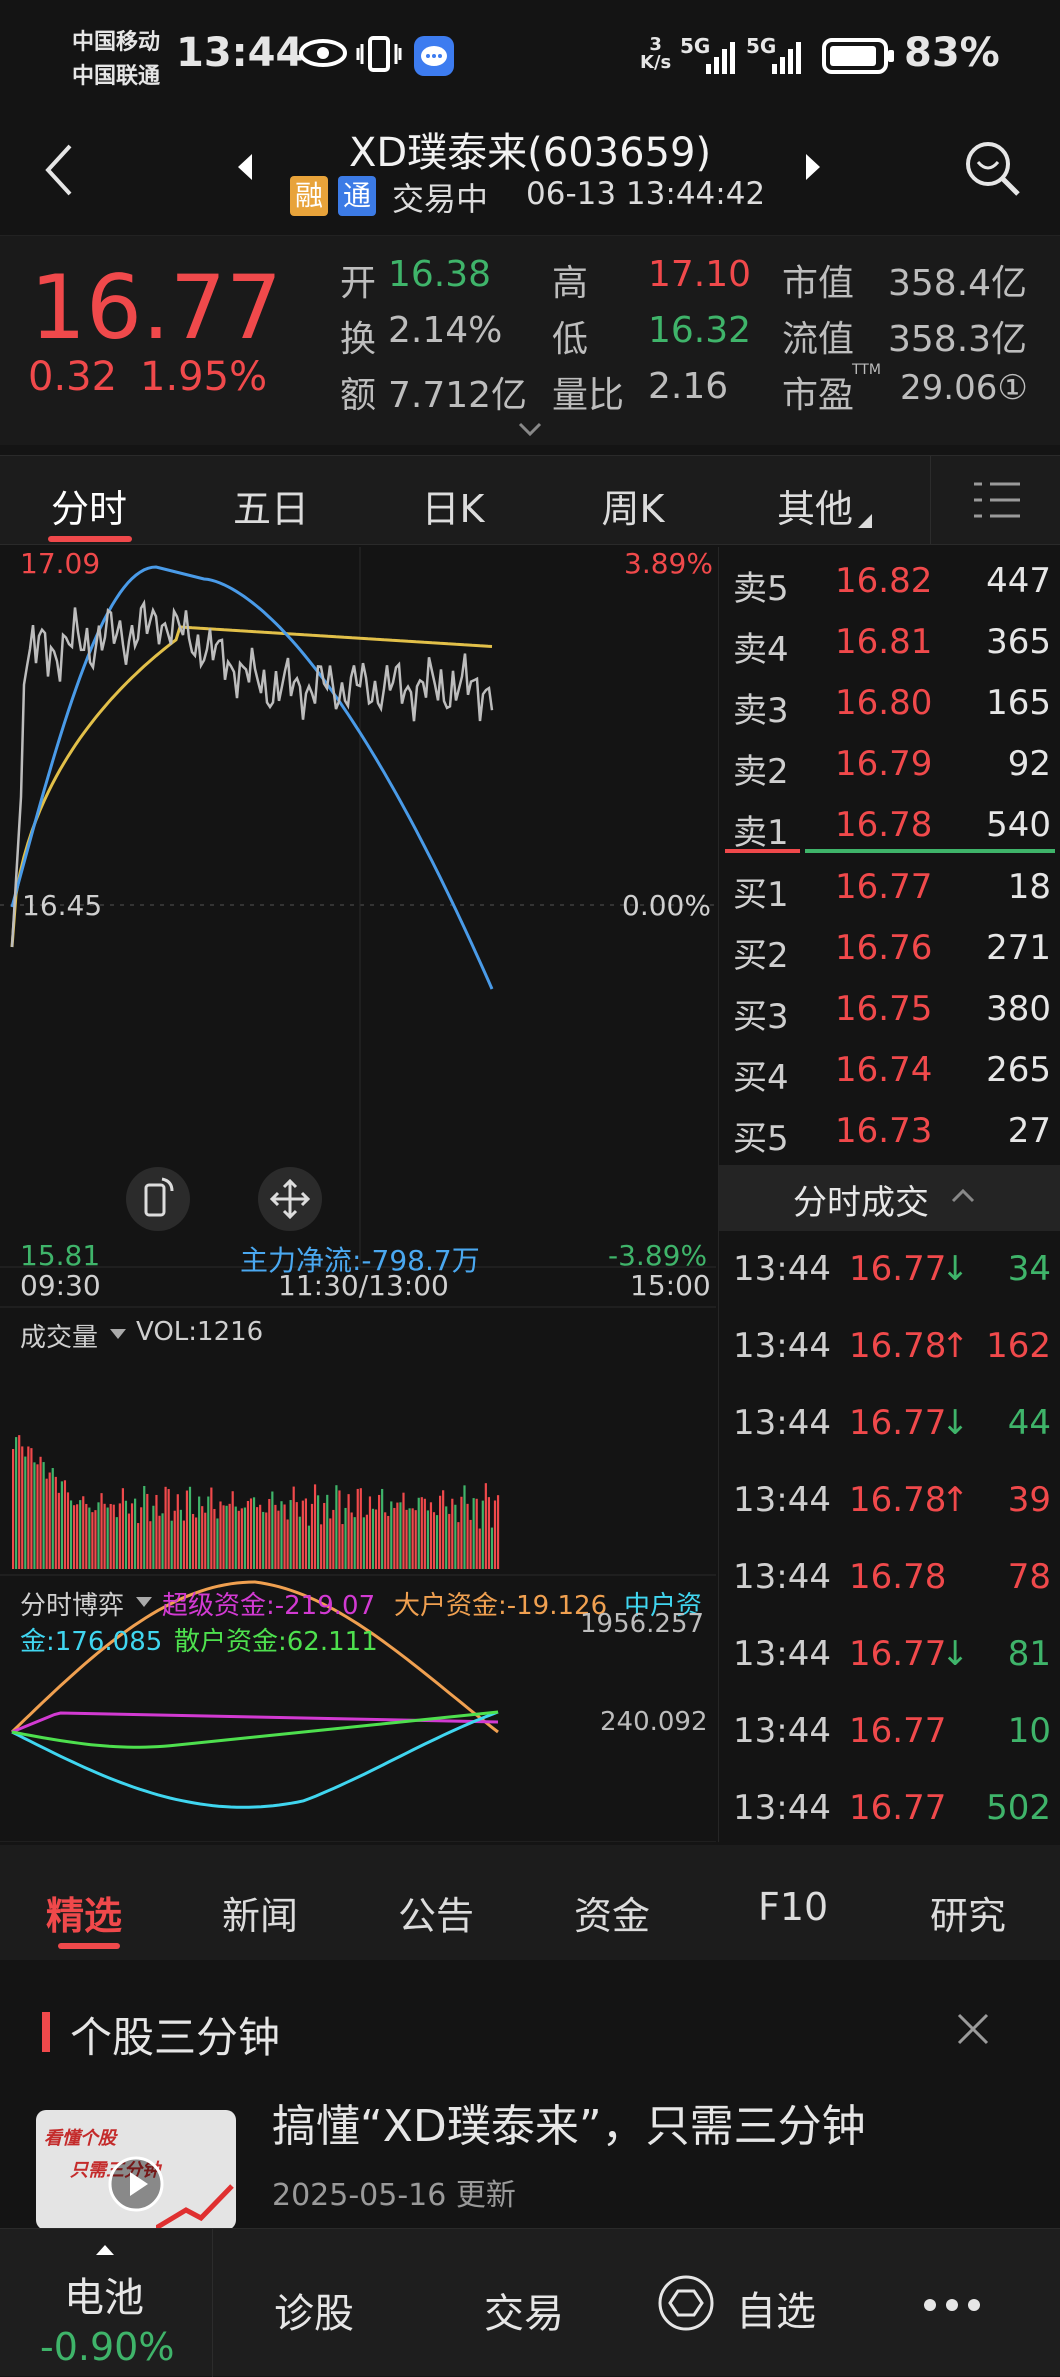  What do you see at coordinates (269, 1606) in the screenshot?
I see `super-fund-value: 超级资金:-219.07` at bounding box center [269, 1606].